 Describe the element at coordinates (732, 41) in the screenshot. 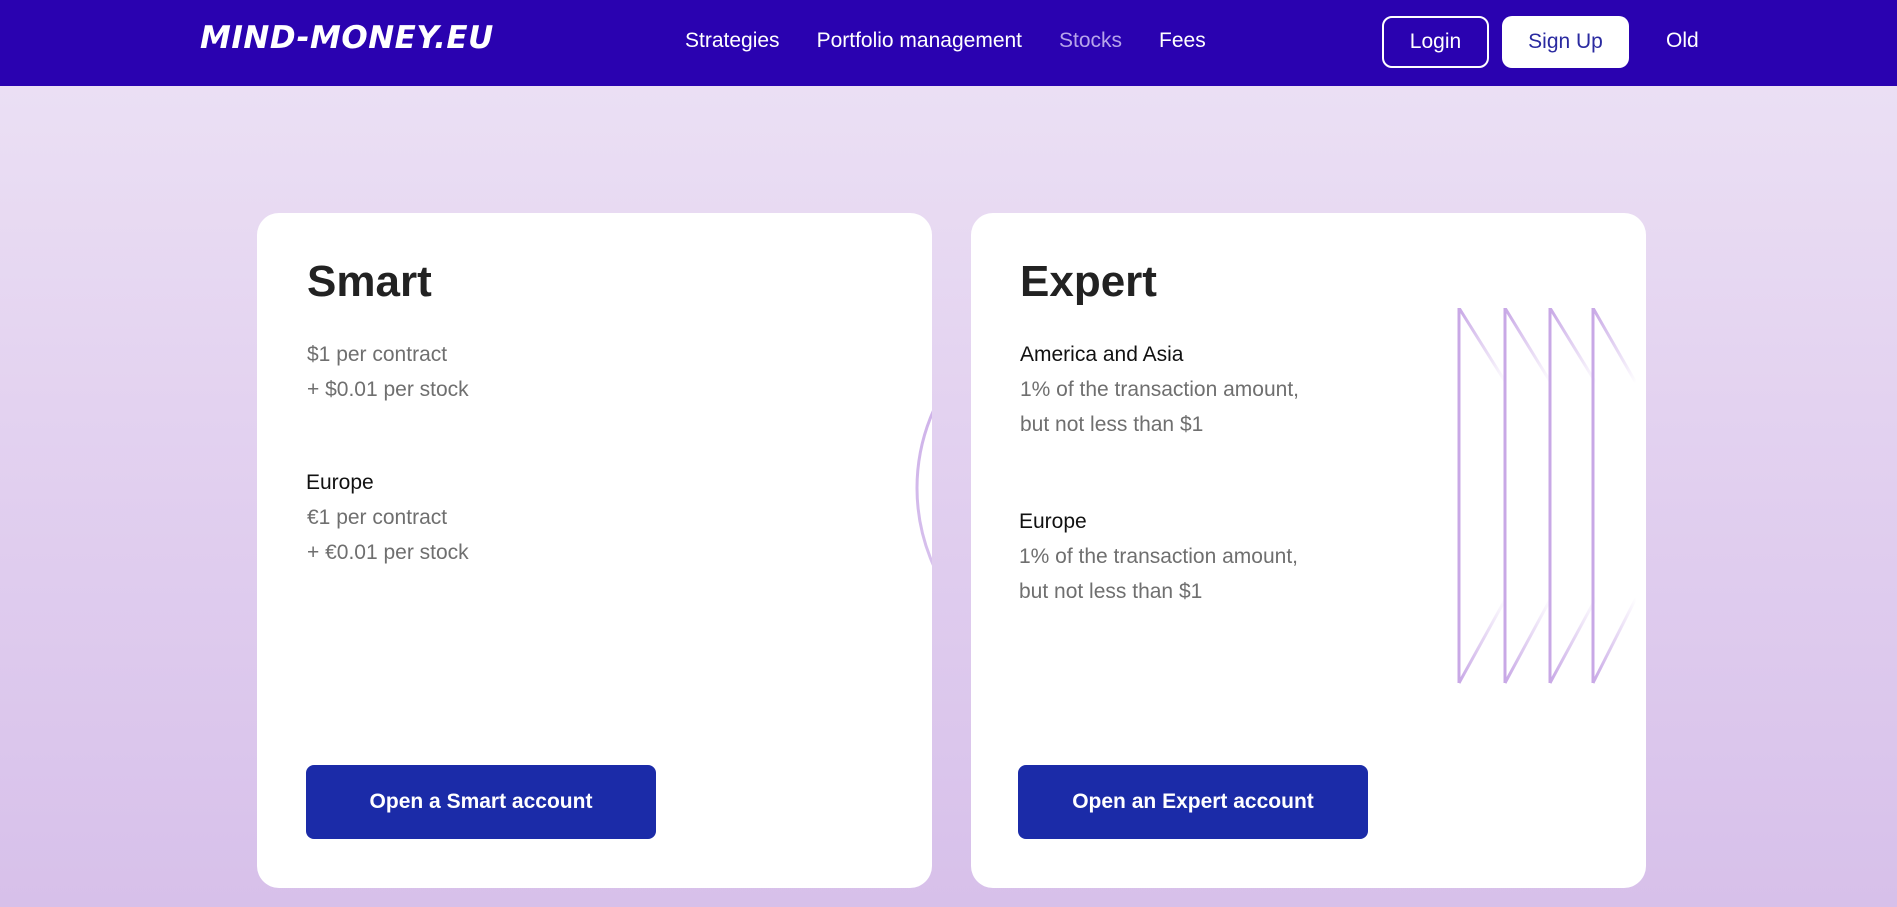

I see `nav-strategies: Strategies` at that location.